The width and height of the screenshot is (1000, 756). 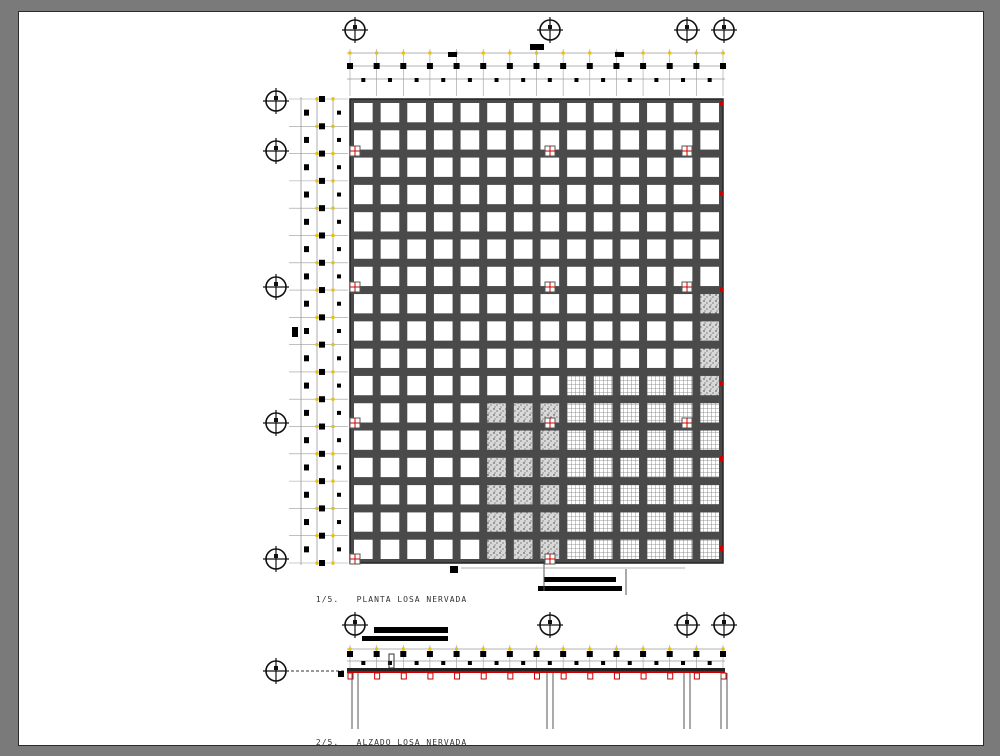 I want to click on rib-section, so click(x=723, y=676).